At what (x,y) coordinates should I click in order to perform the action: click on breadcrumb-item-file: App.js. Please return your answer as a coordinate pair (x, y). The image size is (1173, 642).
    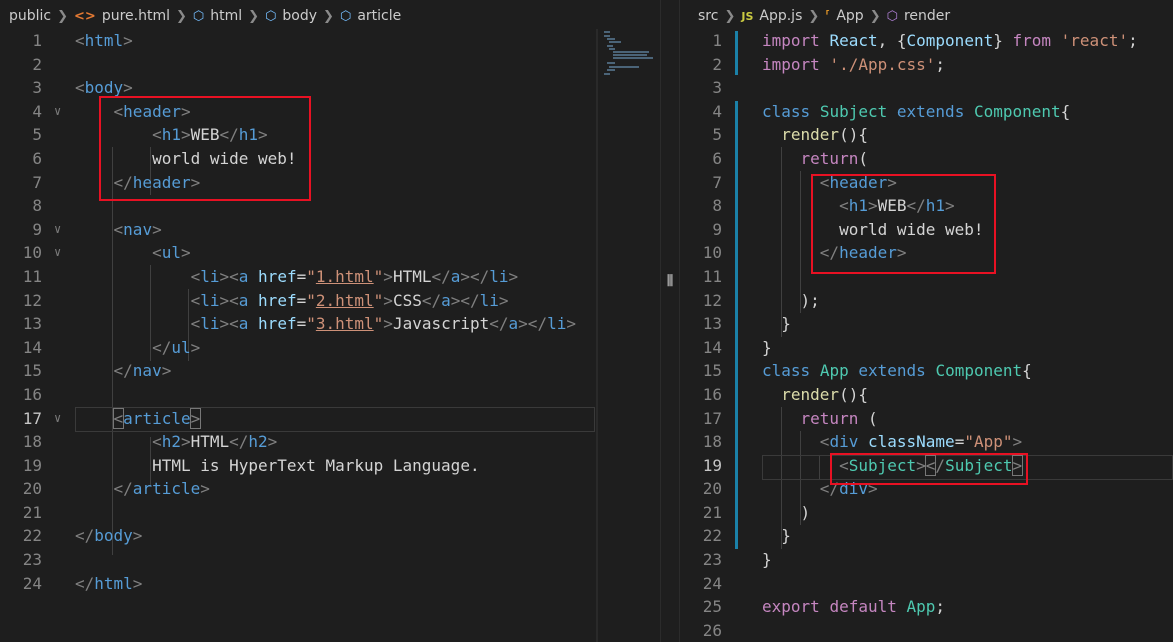
    Looking at the image, I should click on (780, 16).